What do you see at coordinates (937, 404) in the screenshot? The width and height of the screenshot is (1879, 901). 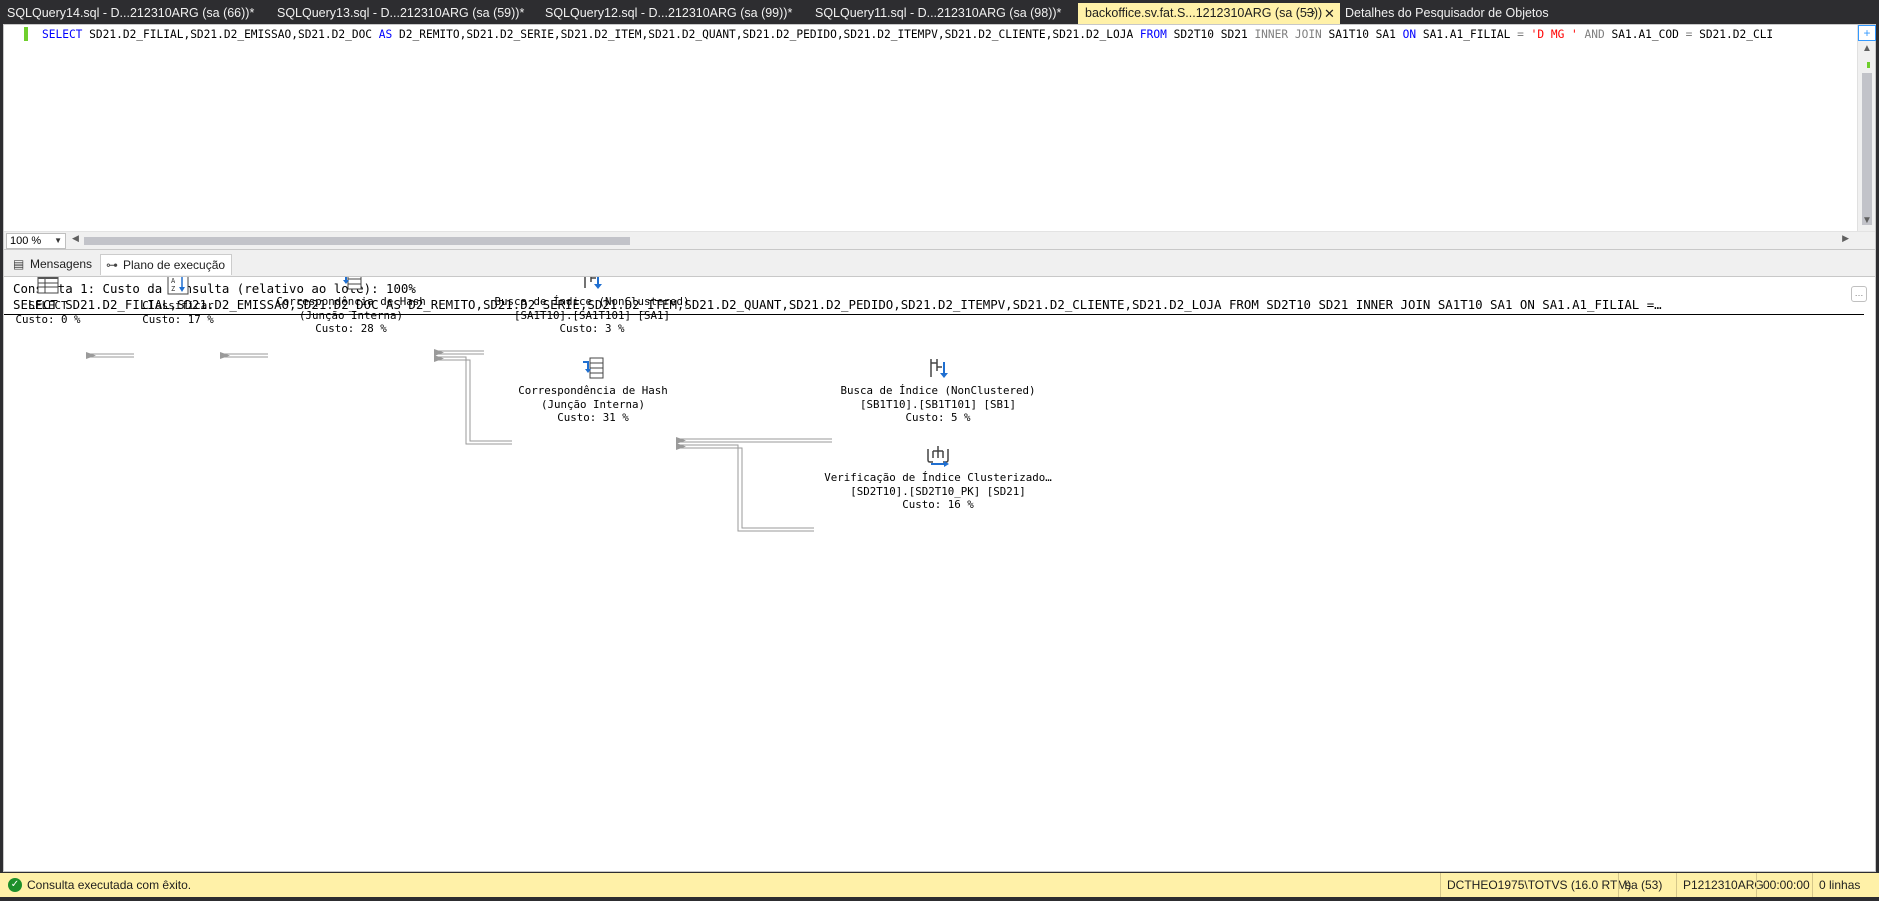 I see `node-object: [SB1T10].[SB1T101] [SB1]` at bounding box center [937, 404].